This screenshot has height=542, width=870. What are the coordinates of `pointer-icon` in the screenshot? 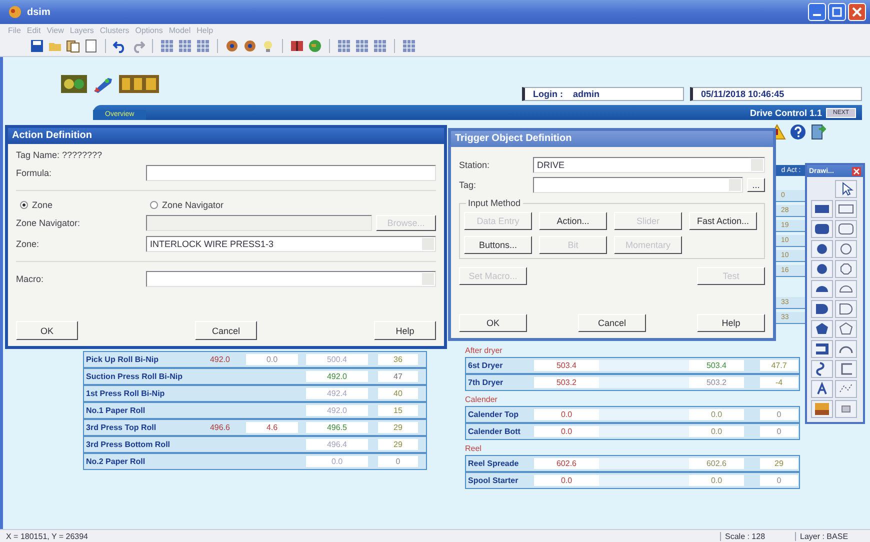 It's located at (846, 189).